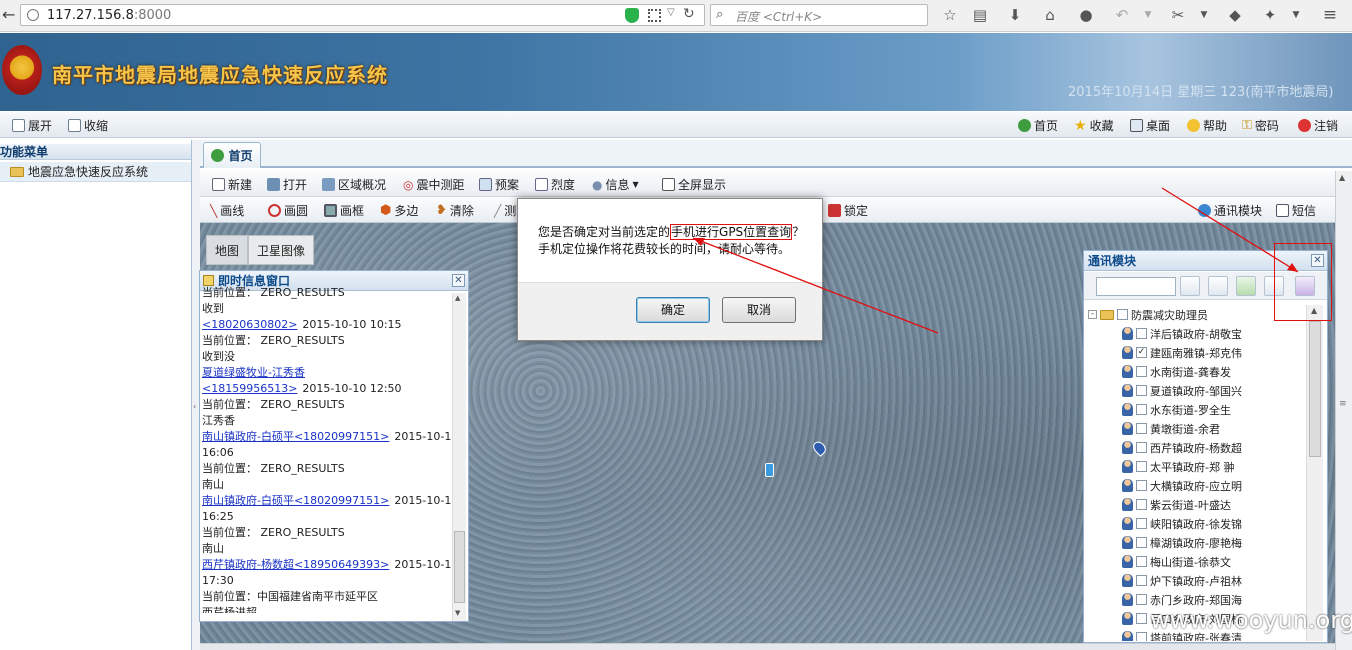 The image size is (1352, 650). I want to click on watermark: www.wooyun.org, so click(1251, 620).